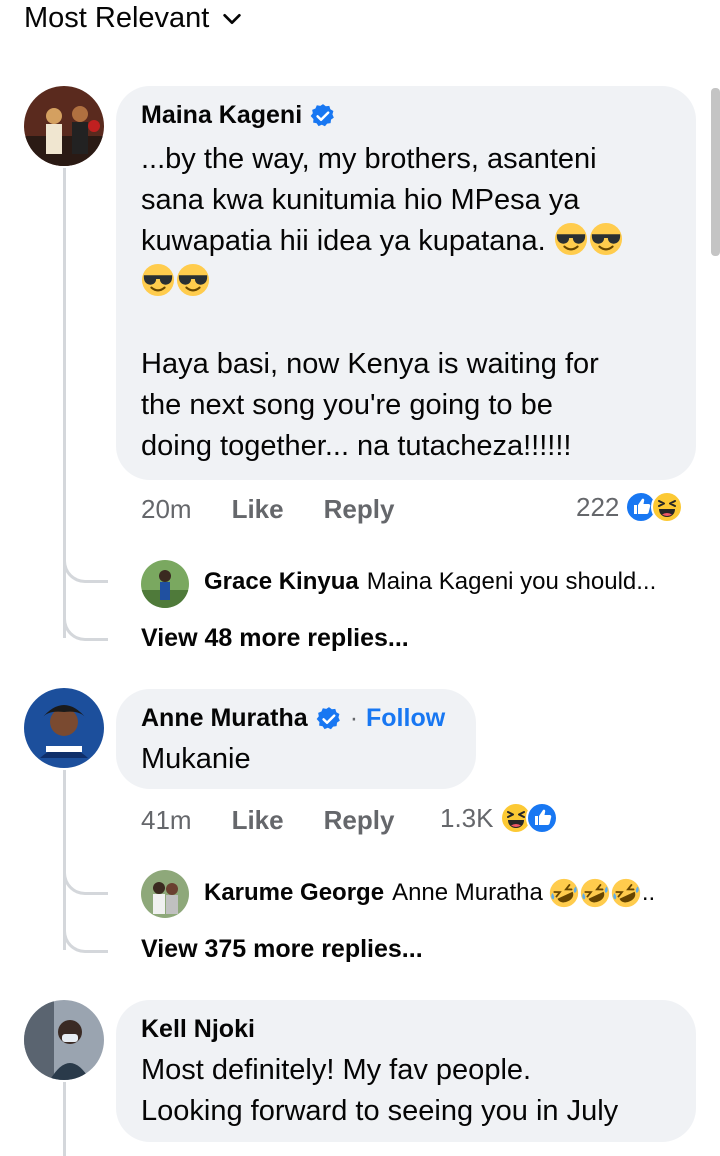 The height and width of the screenshot is (1156, 720). What do you see at coordinates (196, 759) in the screenshot?
I see `comment-text: Mukanie` at bounding box center [196, 759].